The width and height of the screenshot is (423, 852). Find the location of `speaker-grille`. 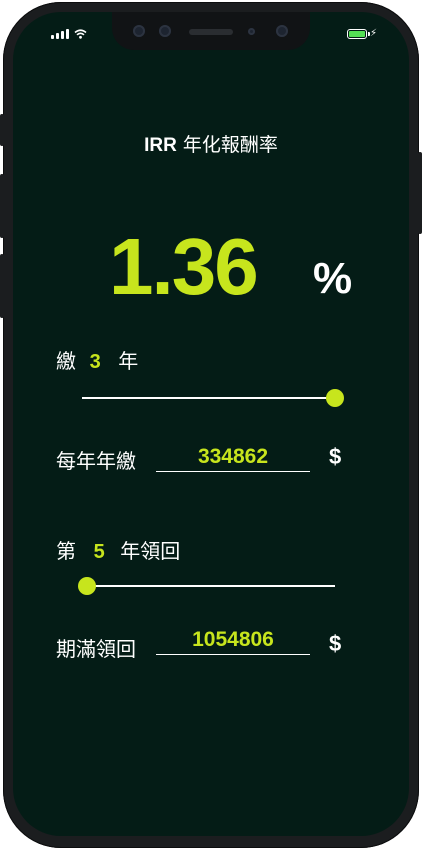

speaker-grille is located at coordinates (211, 32).